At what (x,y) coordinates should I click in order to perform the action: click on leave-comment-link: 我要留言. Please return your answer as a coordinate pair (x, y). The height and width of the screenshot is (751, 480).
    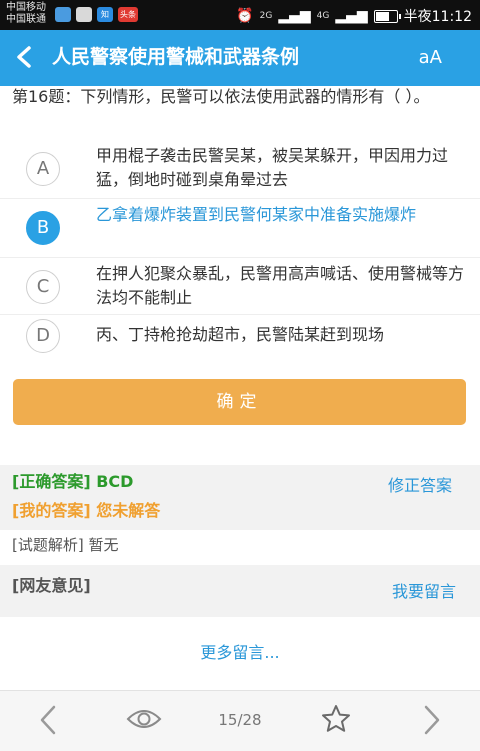
    Looking at the image, I should click on (424, 592).